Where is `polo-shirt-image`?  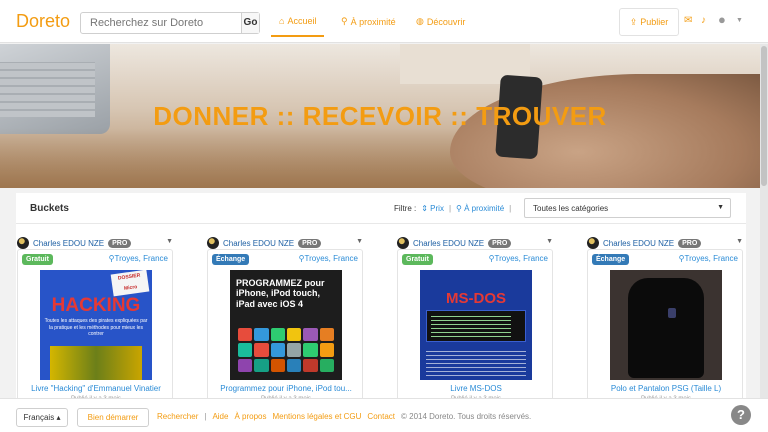
polo-shirt-image is located at coordinates (666, 328).